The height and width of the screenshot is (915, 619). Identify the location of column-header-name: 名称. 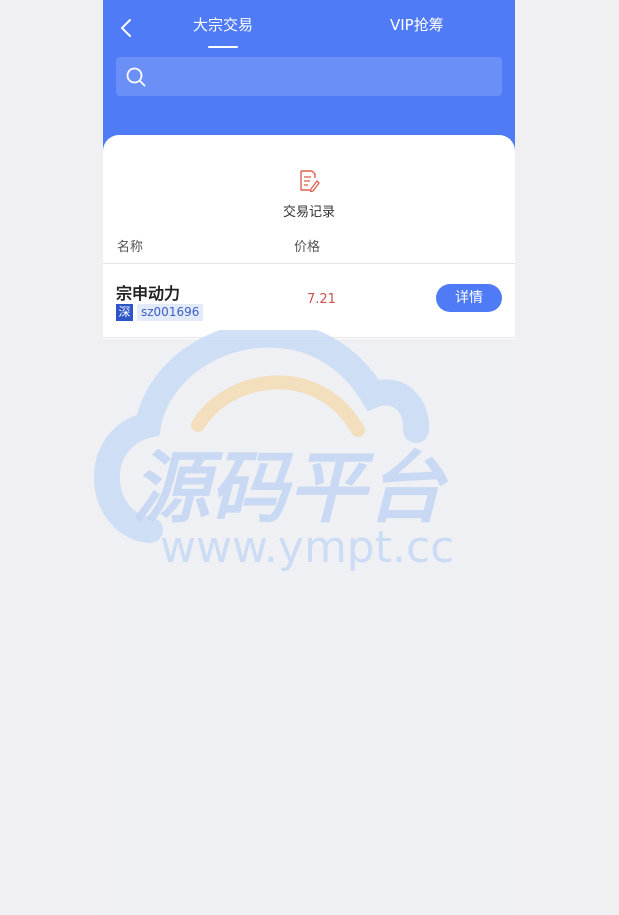
(130, 247).